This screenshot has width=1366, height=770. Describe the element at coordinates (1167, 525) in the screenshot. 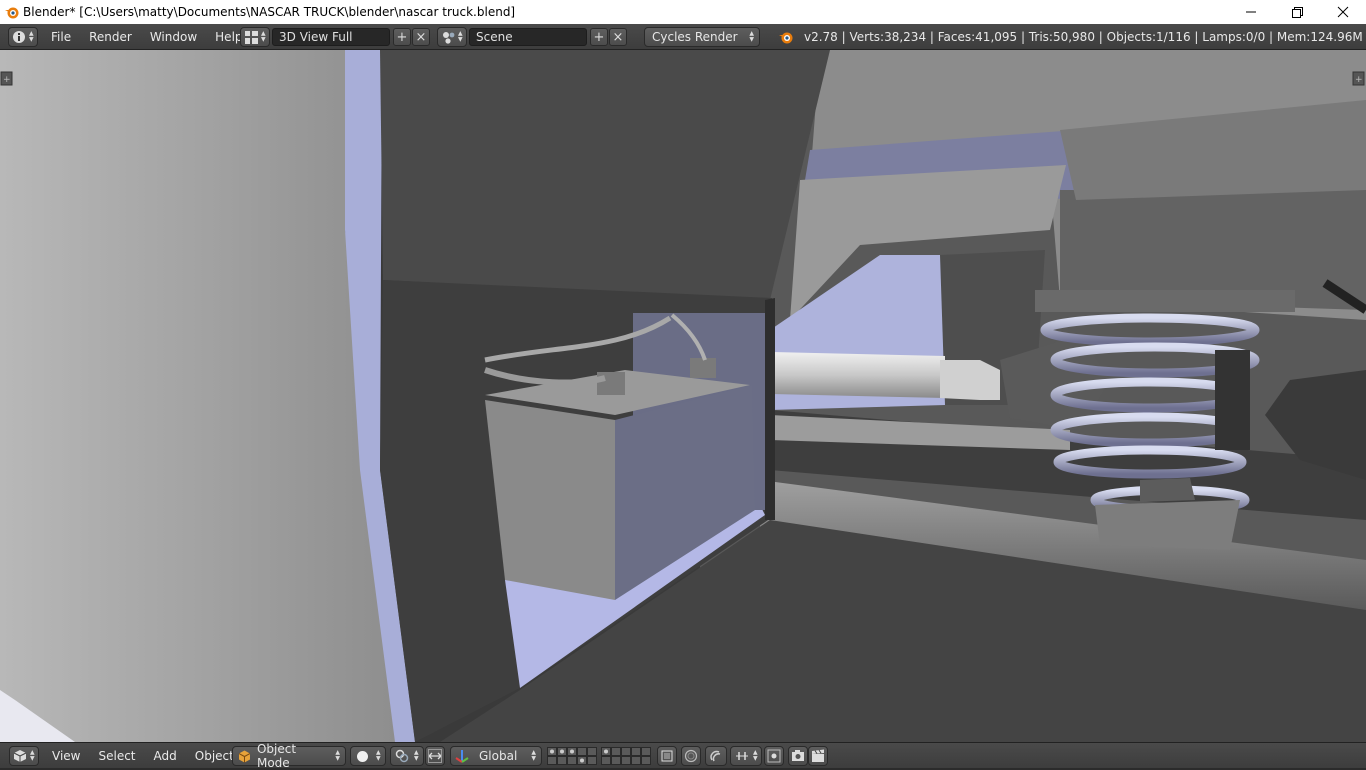

I see `spring-lower-seat` at that location.